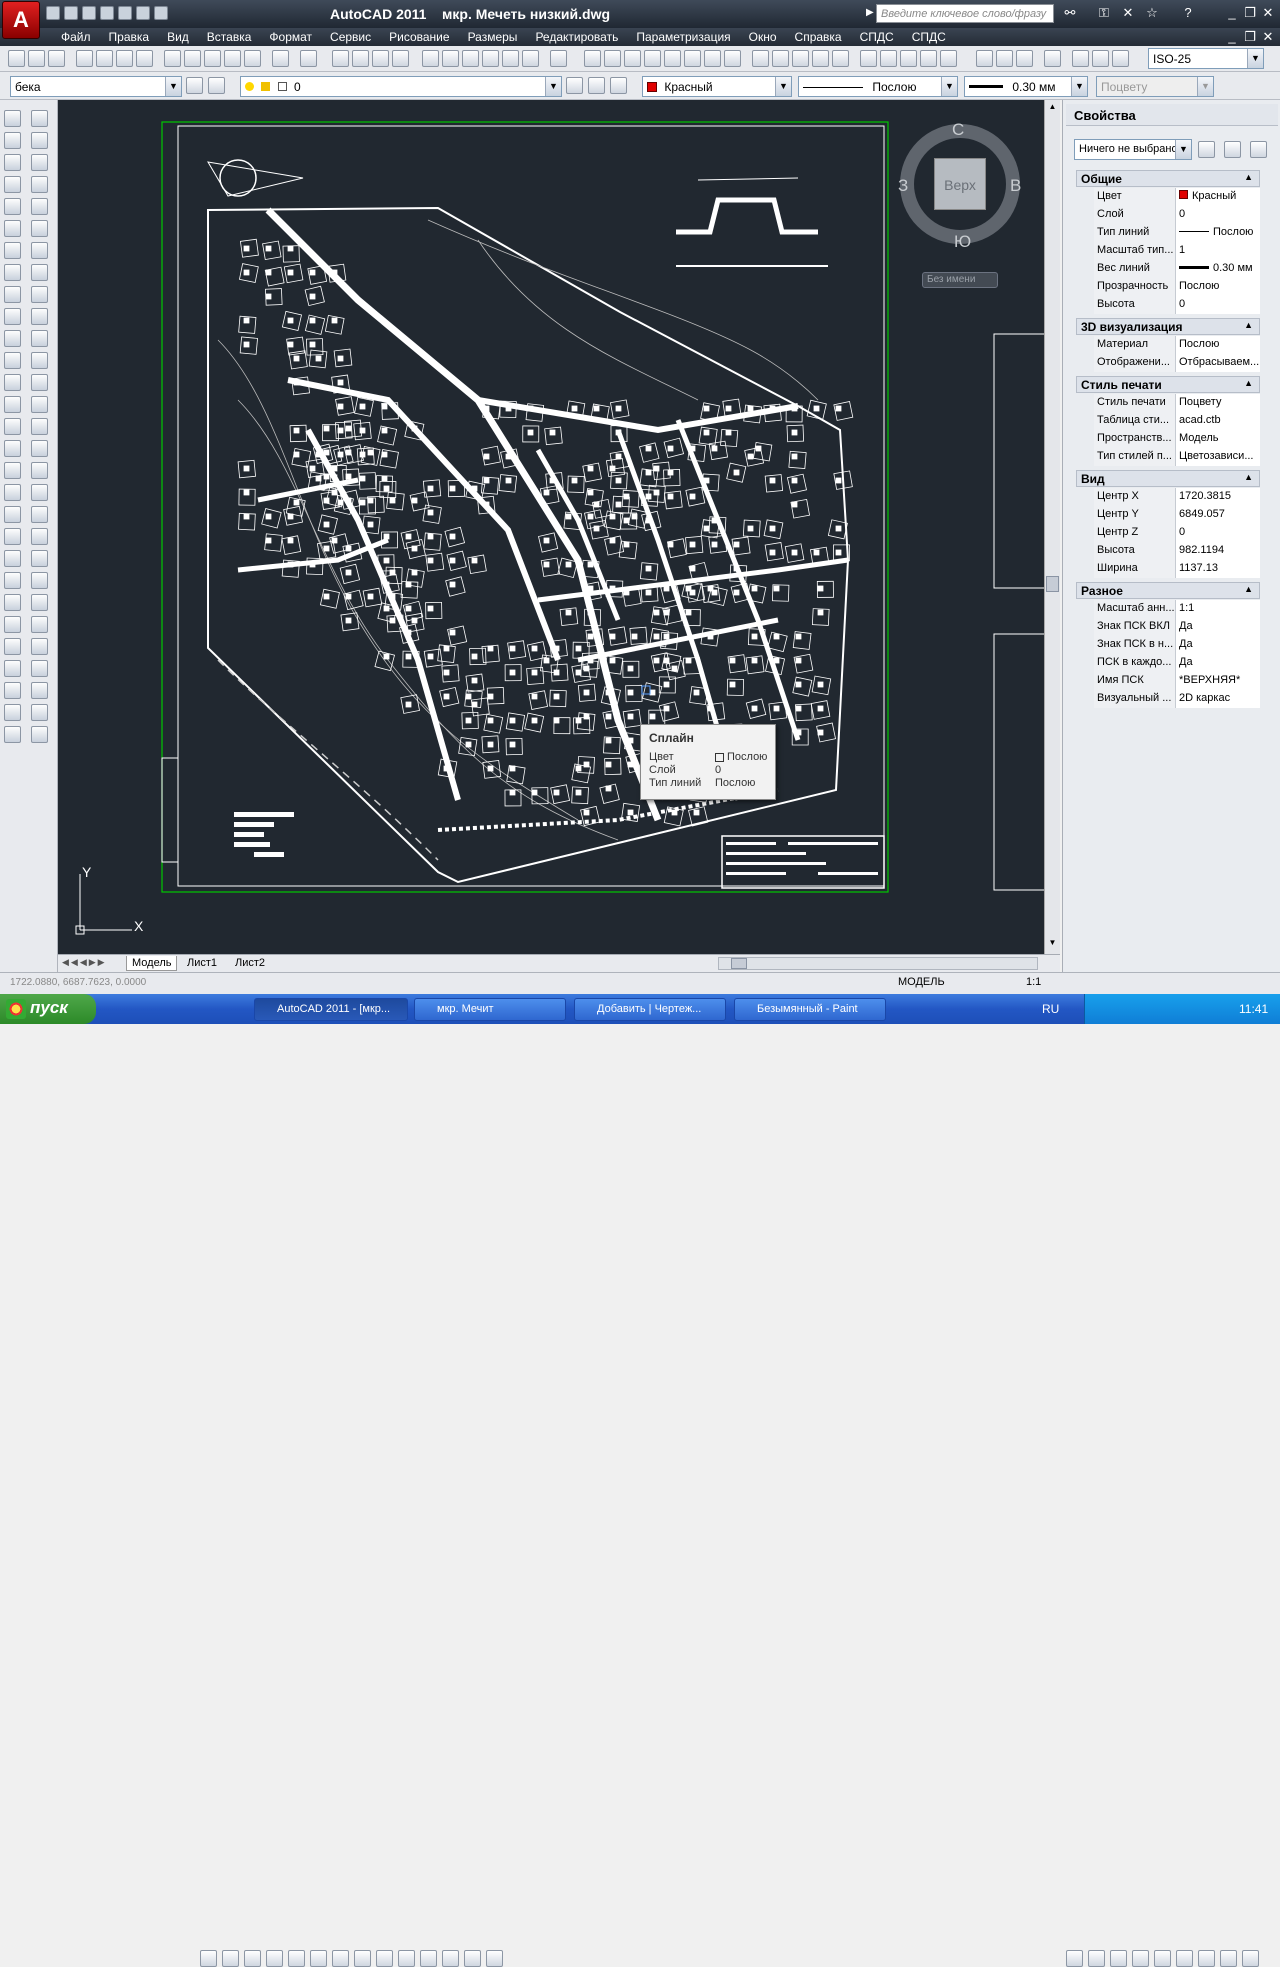 The height and width of the screenshot is (1967, 1280). What do you see at coordinates (1206, 149) in the screenshot?
I see `toggle-pickadd-icon` at bounding box center [1206, 149].